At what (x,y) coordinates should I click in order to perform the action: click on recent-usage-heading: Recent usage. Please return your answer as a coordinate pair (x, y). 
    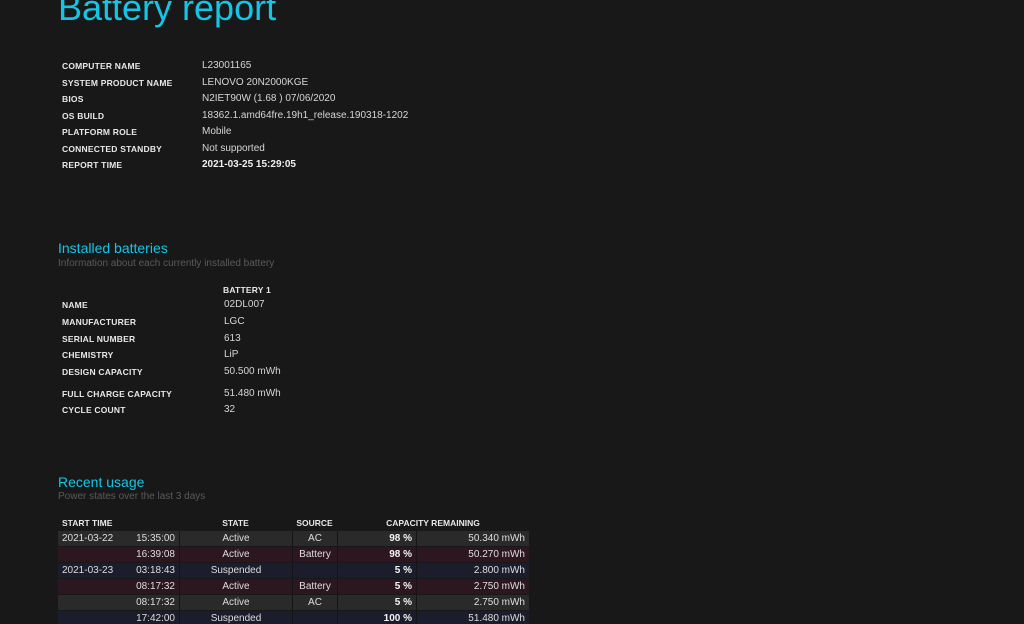
    Looking at the image, I should click on (101, 482).